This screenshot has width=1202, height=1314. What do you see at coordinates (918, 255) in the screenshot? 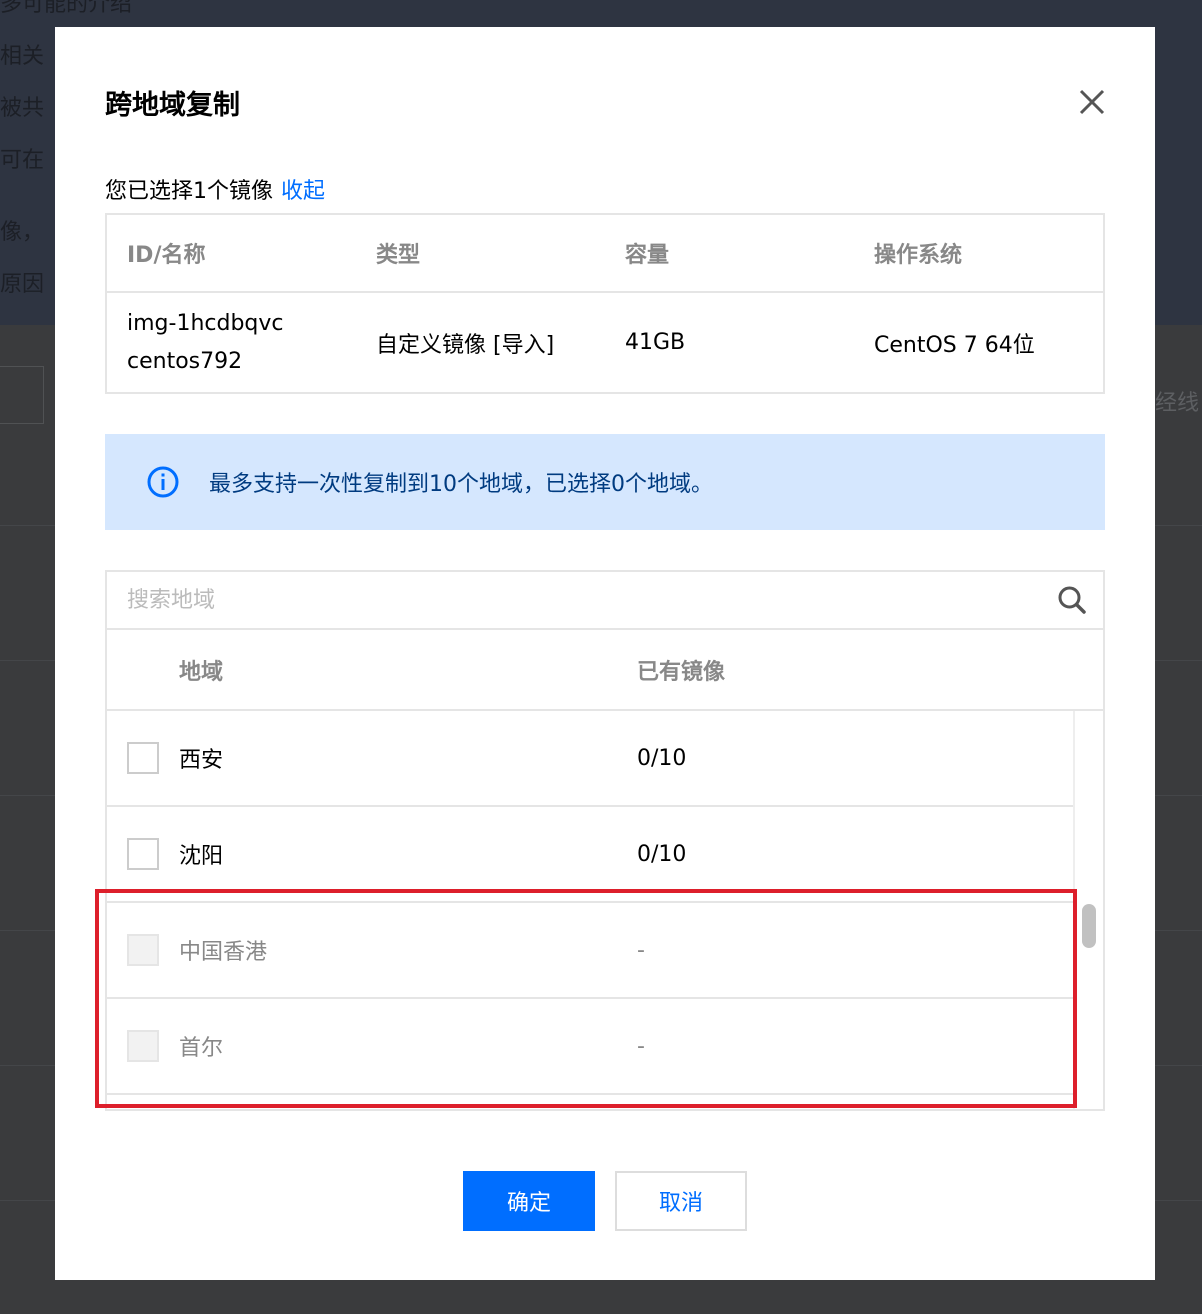
I see `header-os: 操作系统` at bounding box center [918, 255].